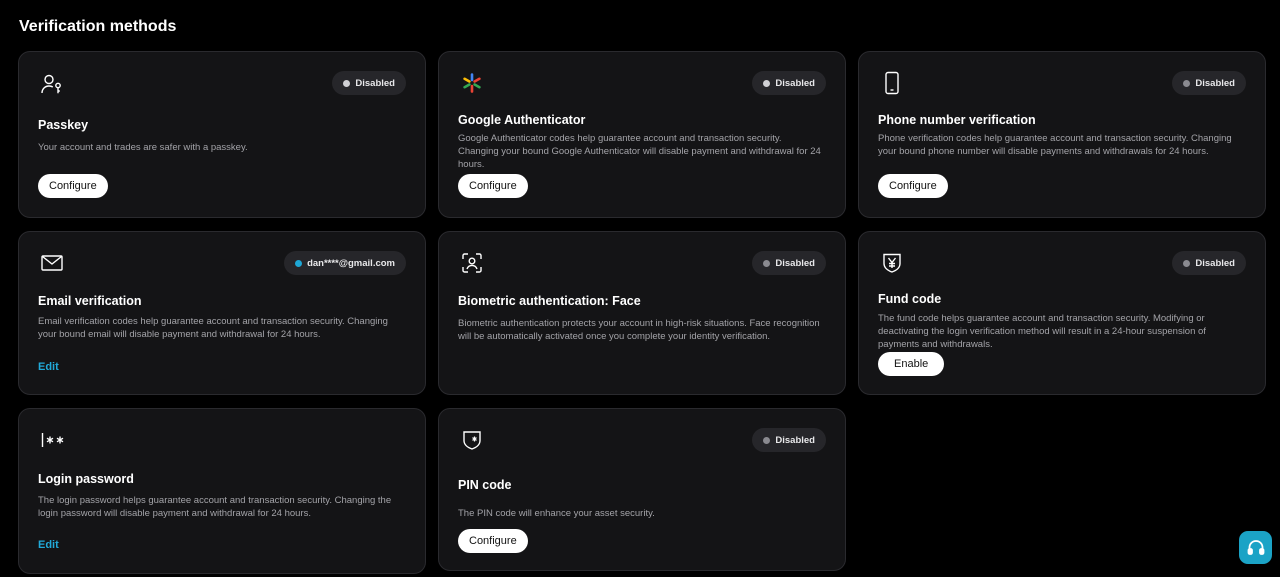 The image size is (1280, 577). I want to click on card-title: Fund code, so click(910, 299).